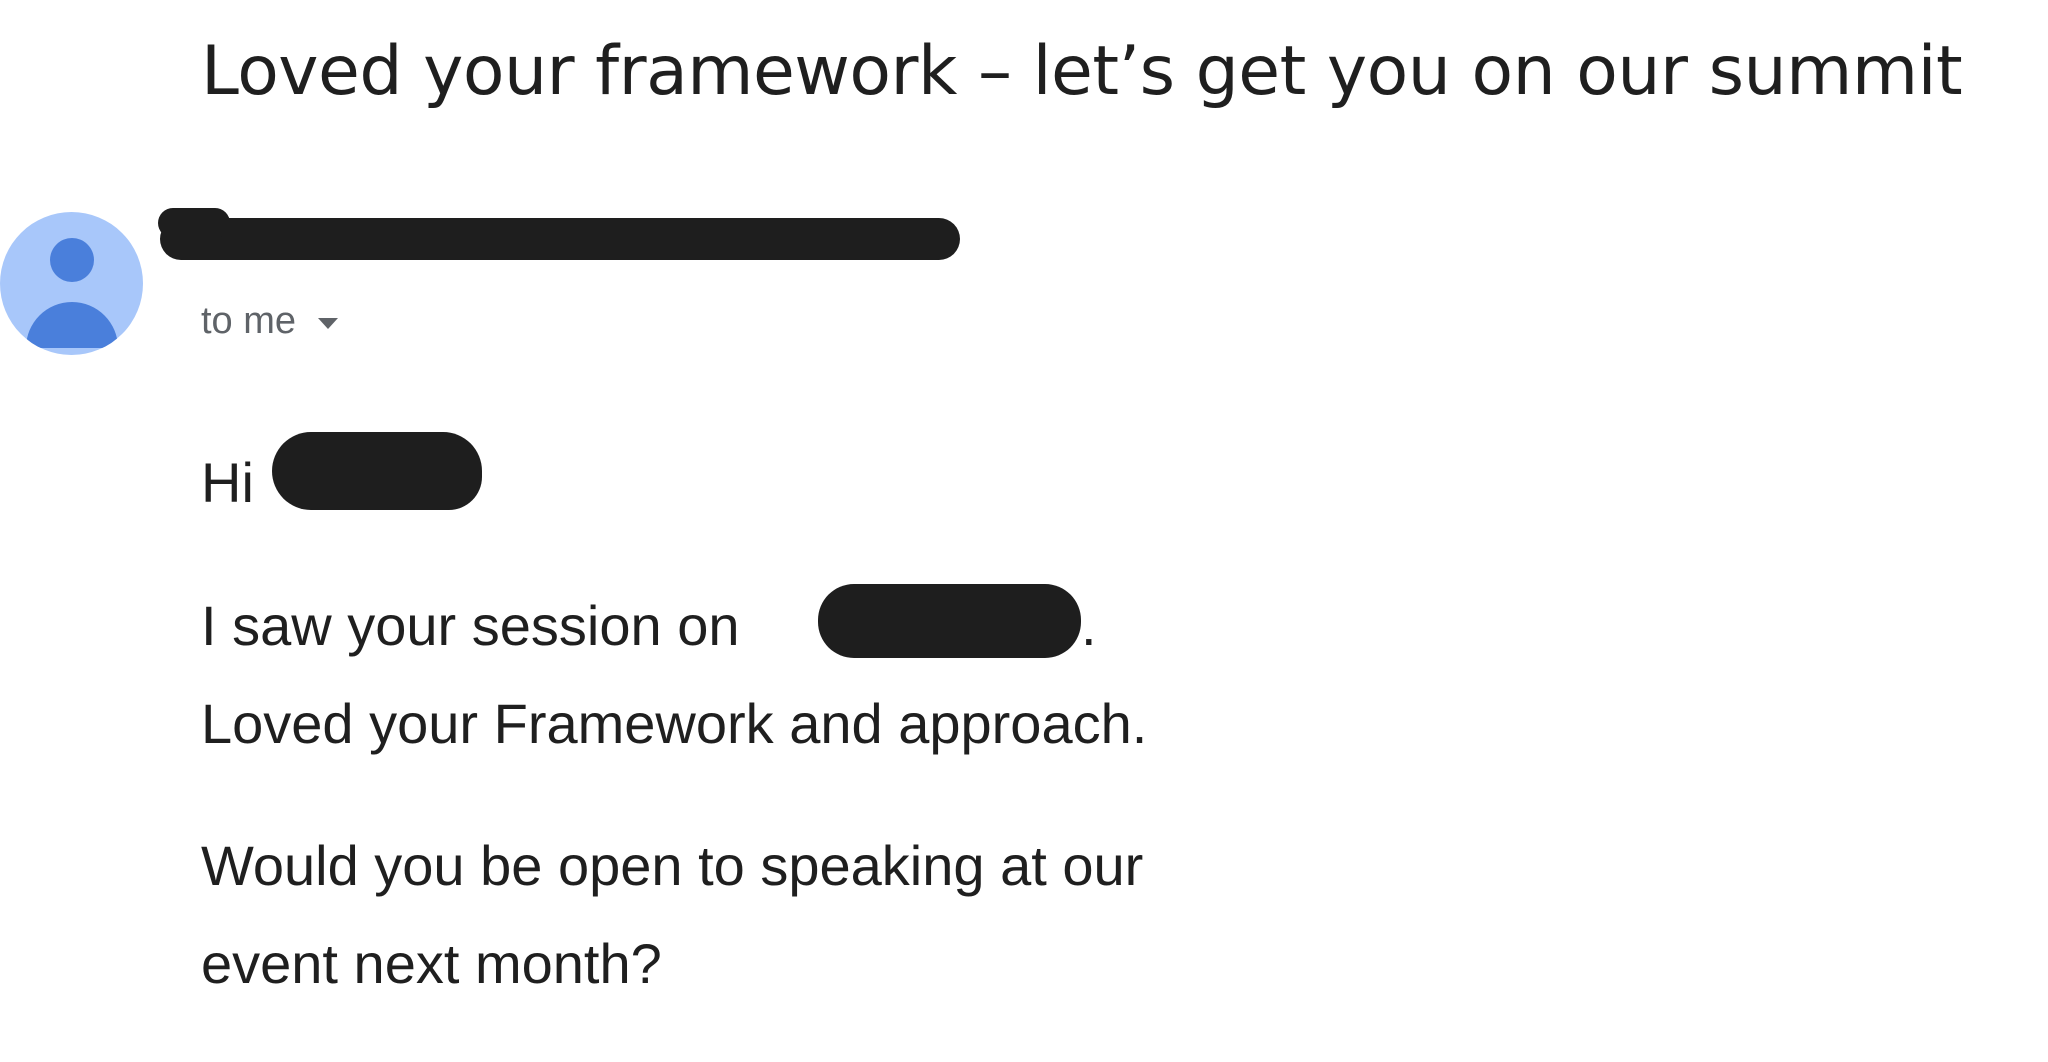  Describe the element at coordinates (949, 621) in the screenshot. I see `session-name-redaction` at that location.